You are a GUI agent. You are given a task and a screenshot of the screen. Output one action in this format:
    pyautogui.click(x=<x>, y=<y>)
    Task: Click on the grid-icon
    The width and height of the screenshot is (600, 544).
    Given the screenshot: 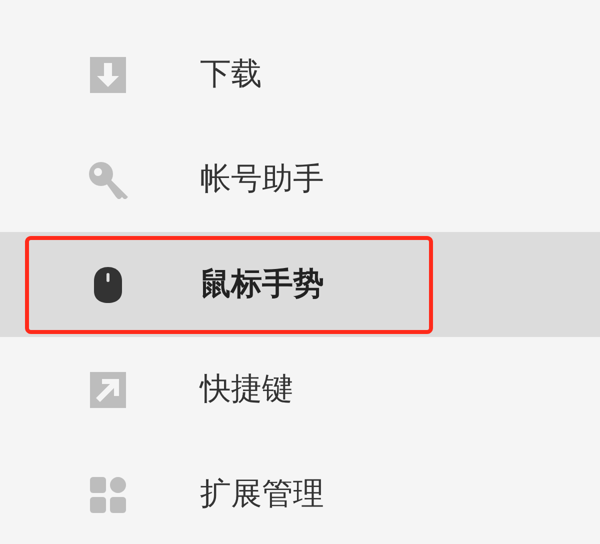 What is the action you would take?
    pyautogui.click(x=108, y=494)
    